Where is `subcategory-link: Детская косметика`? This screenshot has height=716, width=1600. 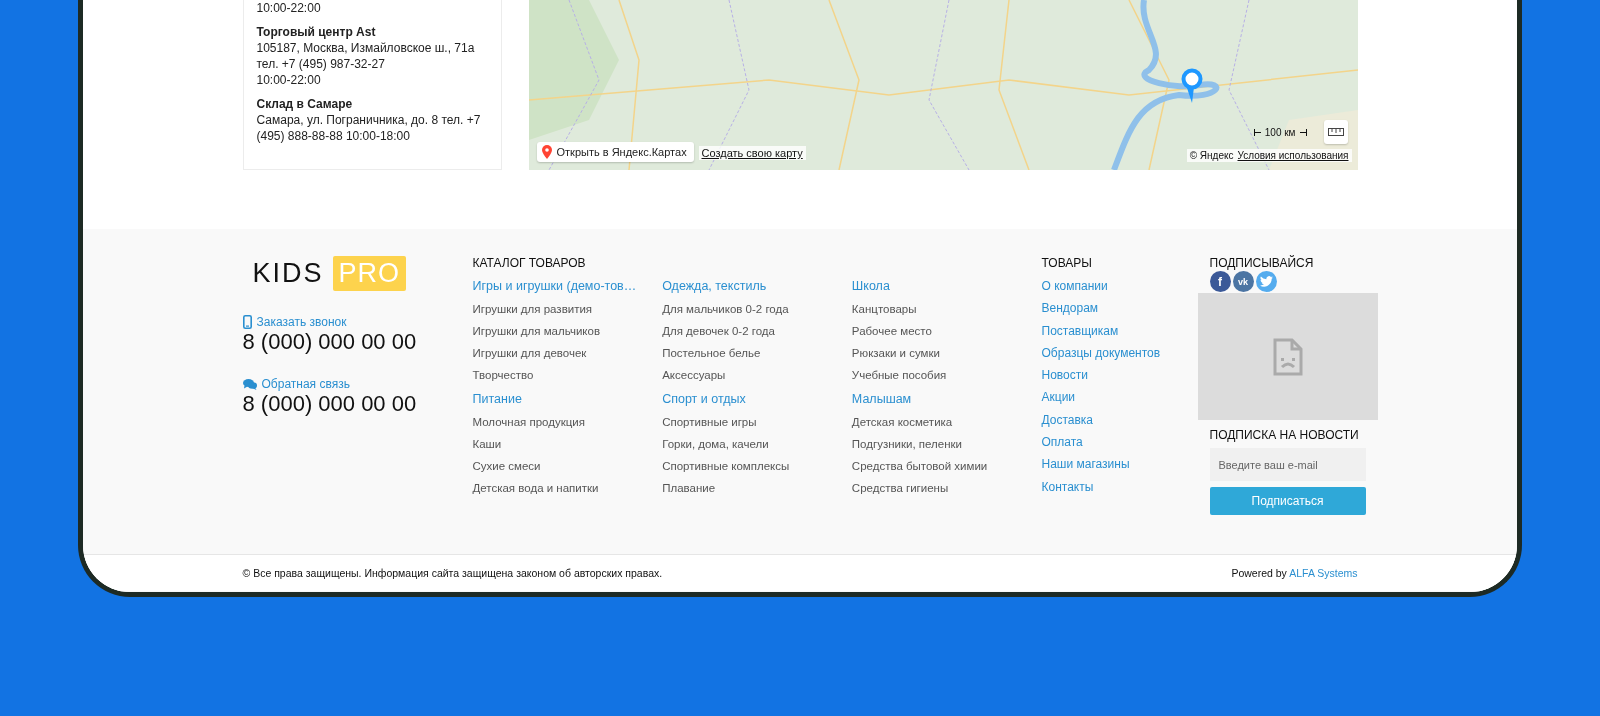
subcategory-link: Детская косметика is located at coordinates (946, 422).